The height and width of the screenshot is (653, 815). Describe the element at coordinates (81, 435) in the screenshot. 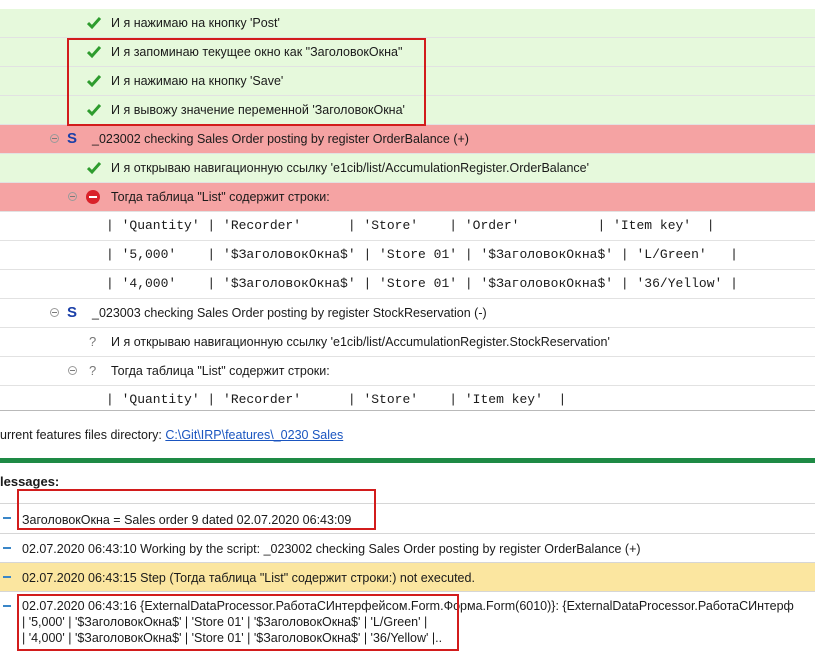

I see `features-directory-label: urrent features files directory:` at that location.